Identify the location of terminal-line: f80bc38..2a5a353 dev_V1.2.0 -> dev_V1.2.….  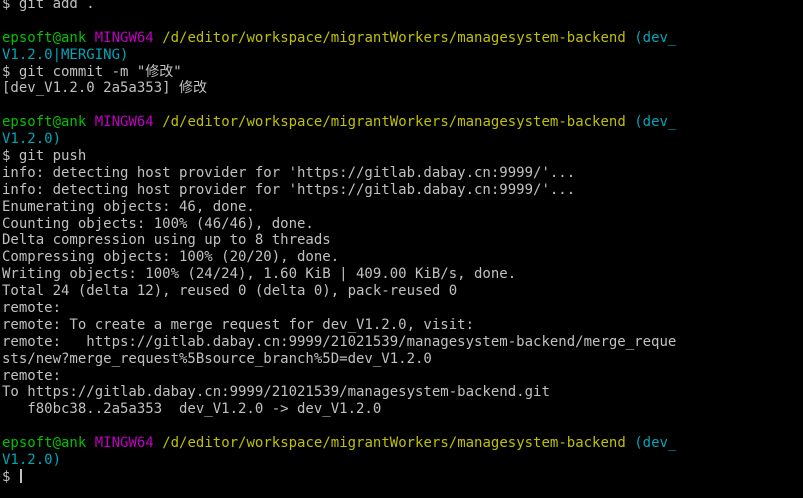
(192, 409).